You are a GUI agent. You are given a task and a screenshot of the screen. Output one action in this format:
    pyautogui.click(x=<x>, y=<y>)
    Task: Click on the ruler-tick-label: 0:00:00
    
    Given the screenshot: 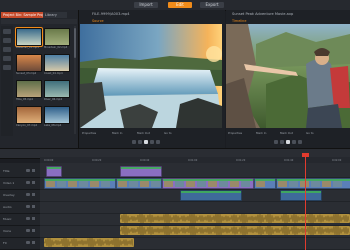 What is the action you would take?
    pyautogui.click(x=49, y=160)
    